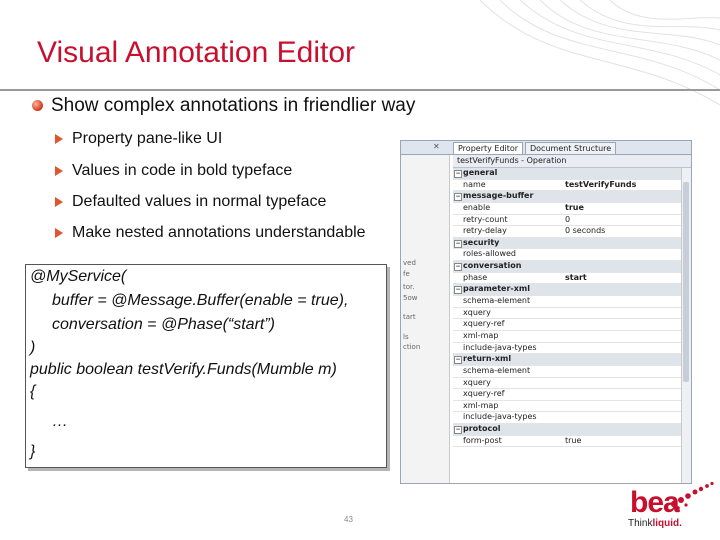 This screenshot has height=540, width=720. Describe the element at coordinates (485, 219) in the screenshot. I see `property-key: retry-count` at that location.